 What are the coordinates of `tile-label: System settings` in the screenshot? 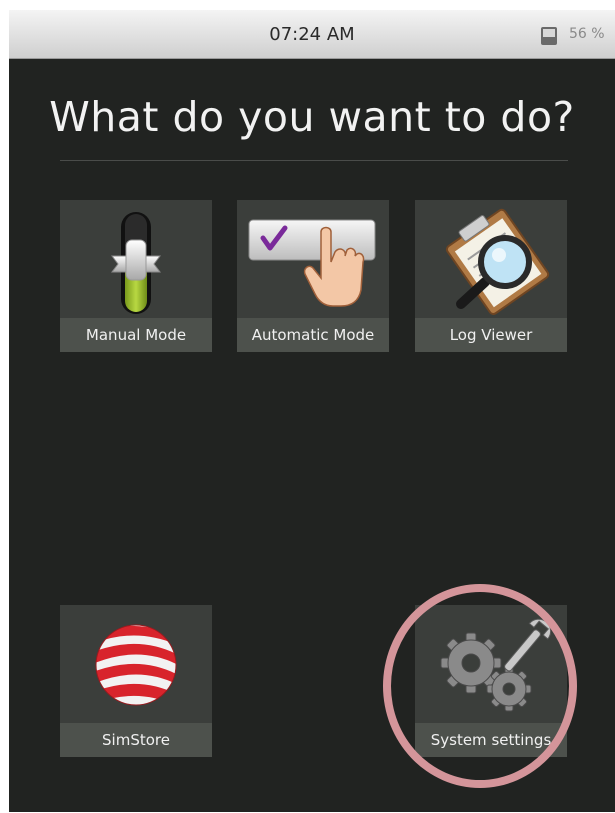 It's located at (491, 740).